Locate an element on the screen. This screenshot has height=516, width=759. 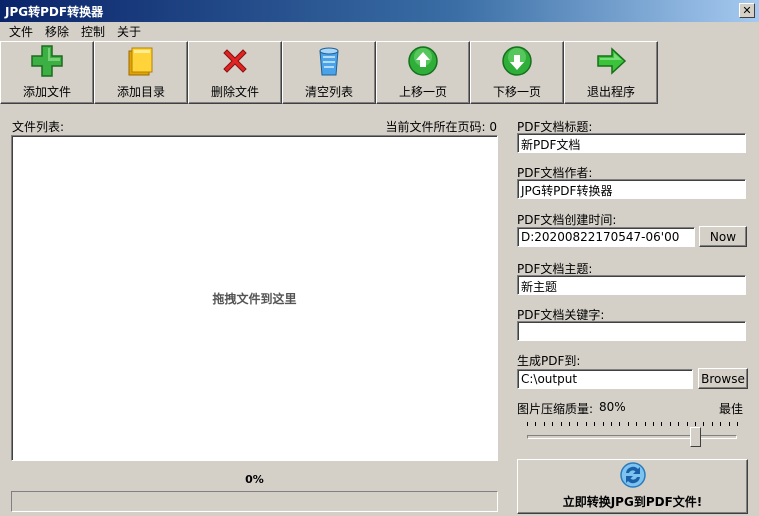
add-folder-label: 添加目录 is located at coordinates (140, 92).